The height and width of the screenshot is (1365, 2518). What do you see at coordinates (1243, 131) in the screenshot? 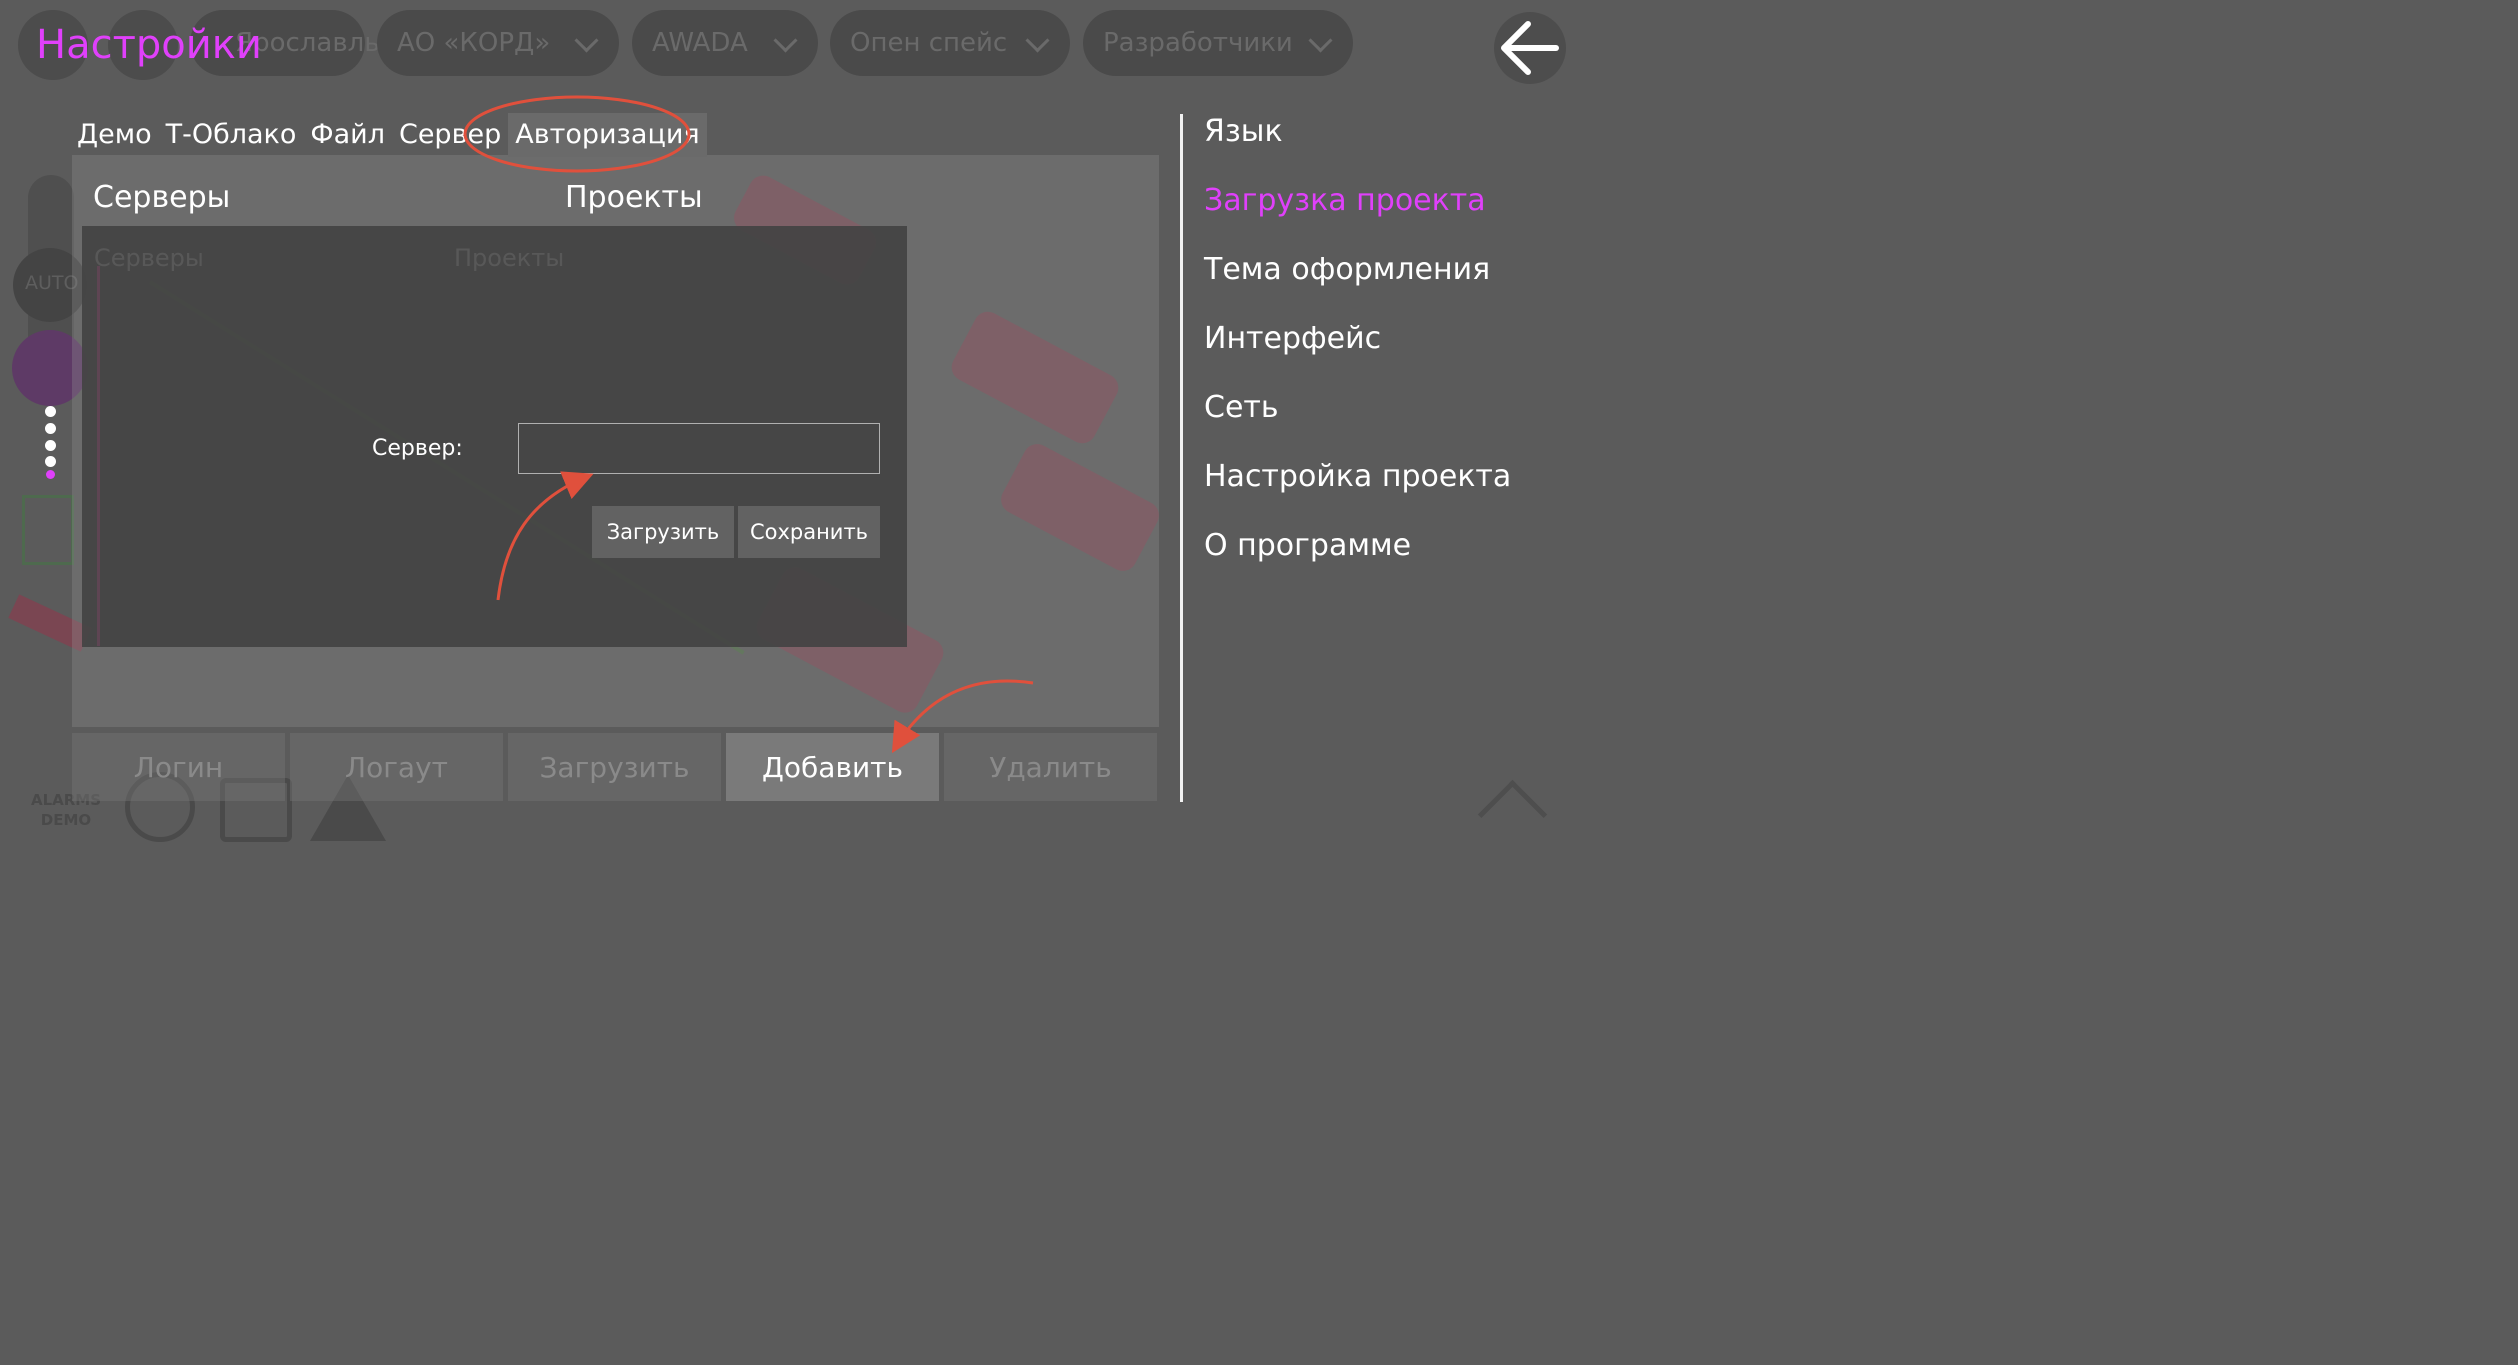
I see `menu-item-language: Язык` at bounding box center [1243, 131].